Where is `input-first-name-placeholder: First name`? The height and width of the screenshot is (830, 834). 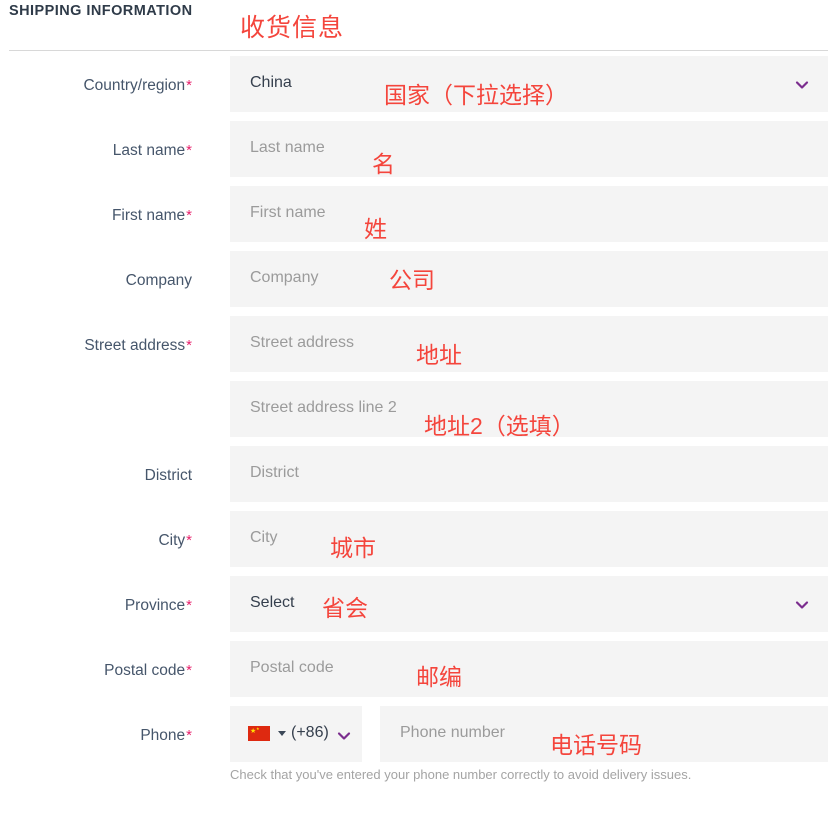 input-first-name-placeholder: First name is located at coordinates (288, 212).